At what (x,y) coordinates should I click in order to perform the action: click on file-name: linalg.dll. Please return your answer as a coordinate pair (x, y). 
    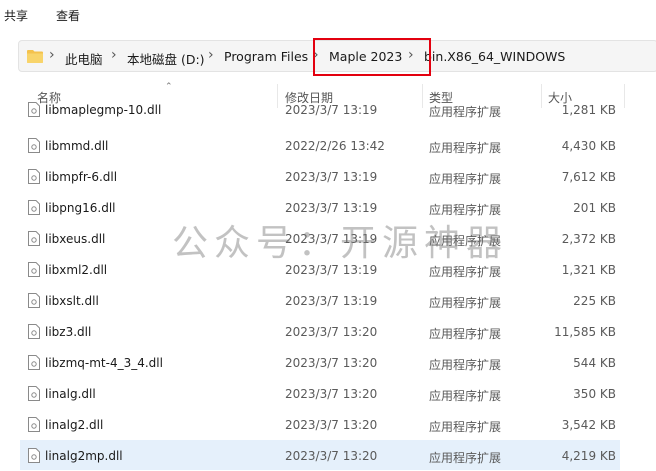
    Looking at the image, I should click on (70, 394).